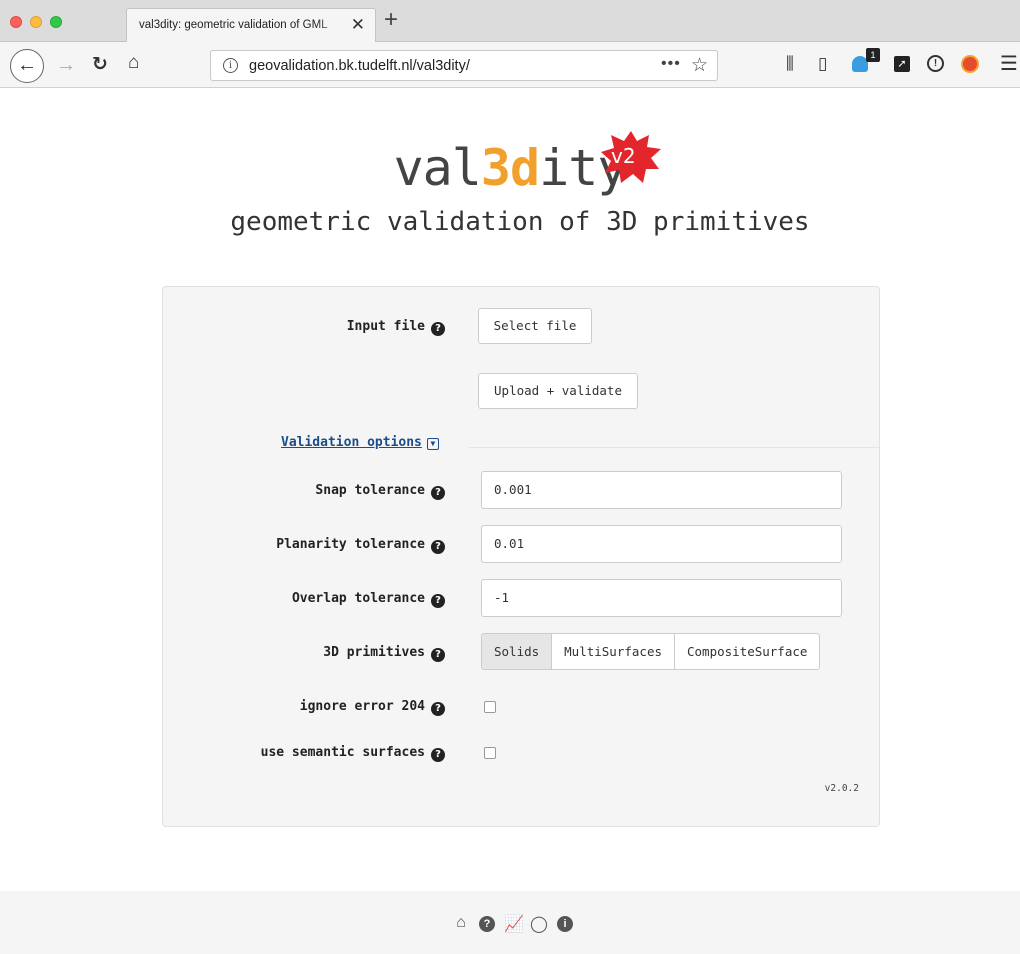  Describe the element at coordinates (613, 651) in the screenshot. I see `primitive-option-multisurfaces: MultiSurfaces` at that location.